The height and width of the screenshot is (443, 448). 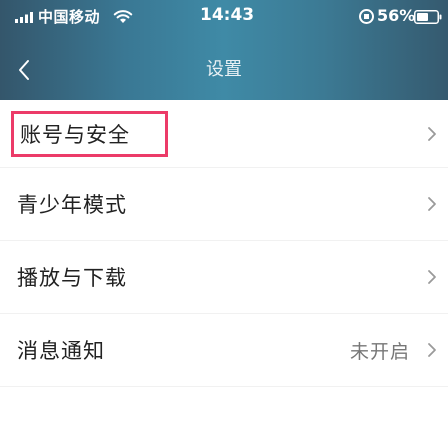 I want to click on settings-item-value: 未开启, so click(x=379, y=351).